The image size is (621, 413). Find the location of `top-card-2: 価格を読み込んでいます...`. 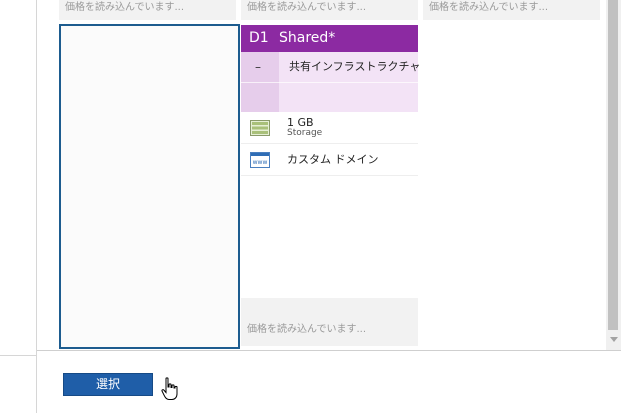

top-card-2: 価格を読み込んでいます... is located at coordinates (329, 10).